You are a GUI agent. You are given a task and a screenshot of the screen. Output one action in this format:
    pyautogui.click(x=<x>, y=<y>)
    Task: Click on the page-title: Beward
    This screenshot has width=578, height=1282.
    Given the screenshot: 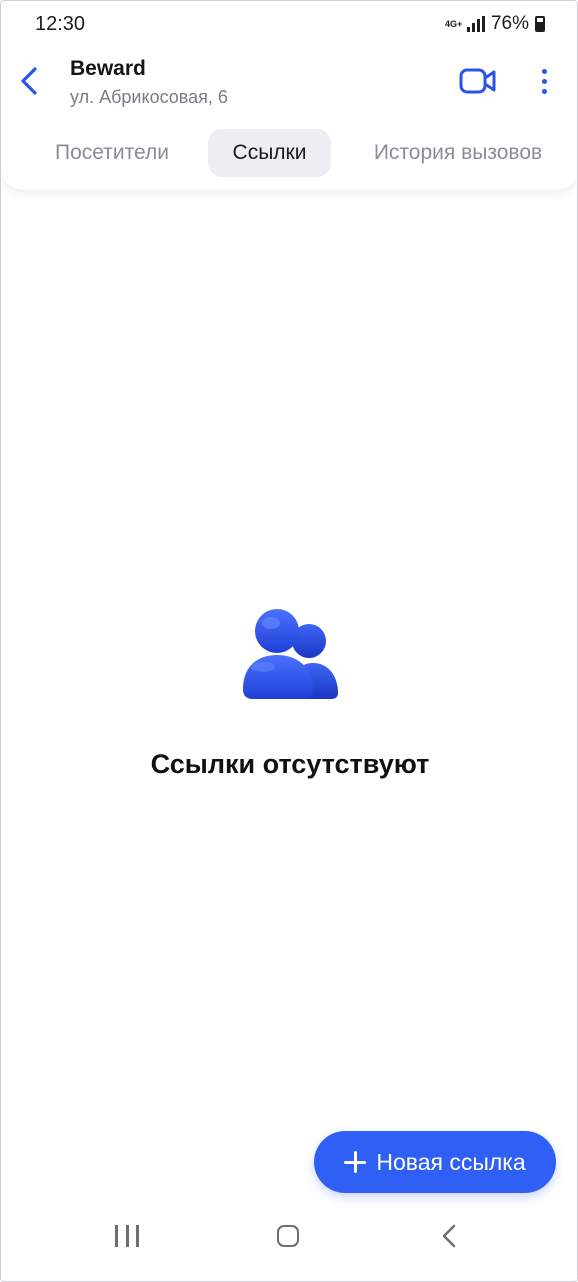 What is the action you would take?
    pyautogui.click(x=108, y=68)
    